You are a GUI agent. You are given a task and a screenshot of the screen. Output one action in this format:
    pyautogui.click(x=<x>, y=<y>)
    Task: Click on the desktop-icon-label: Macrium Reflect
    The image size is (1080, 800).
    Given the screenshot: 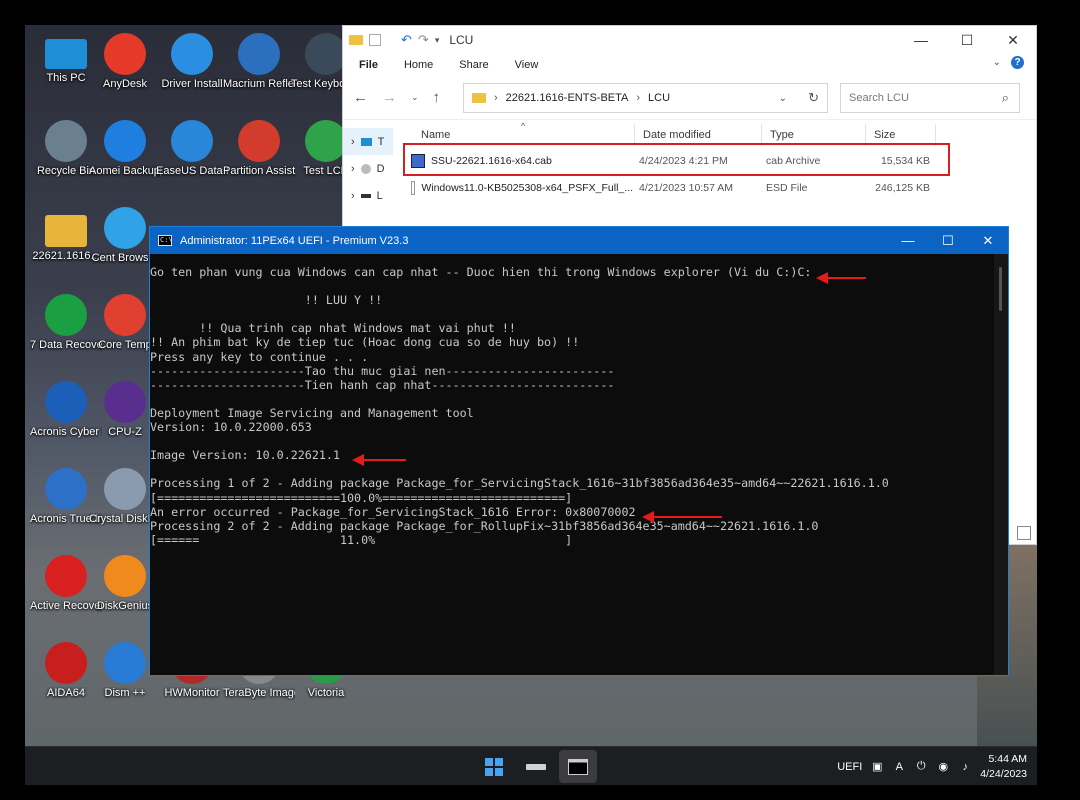 What is the action you would take?
    pyautogui.click(x=259, y=84)
    